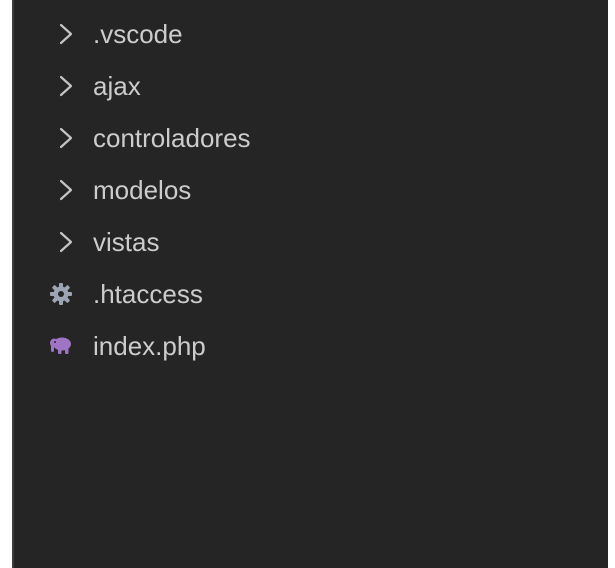  What do you see at coordinates (310, 138) in the screenshot?
I see `tree-item-controladores-folder: controladores` at bounding box center [310, 138].